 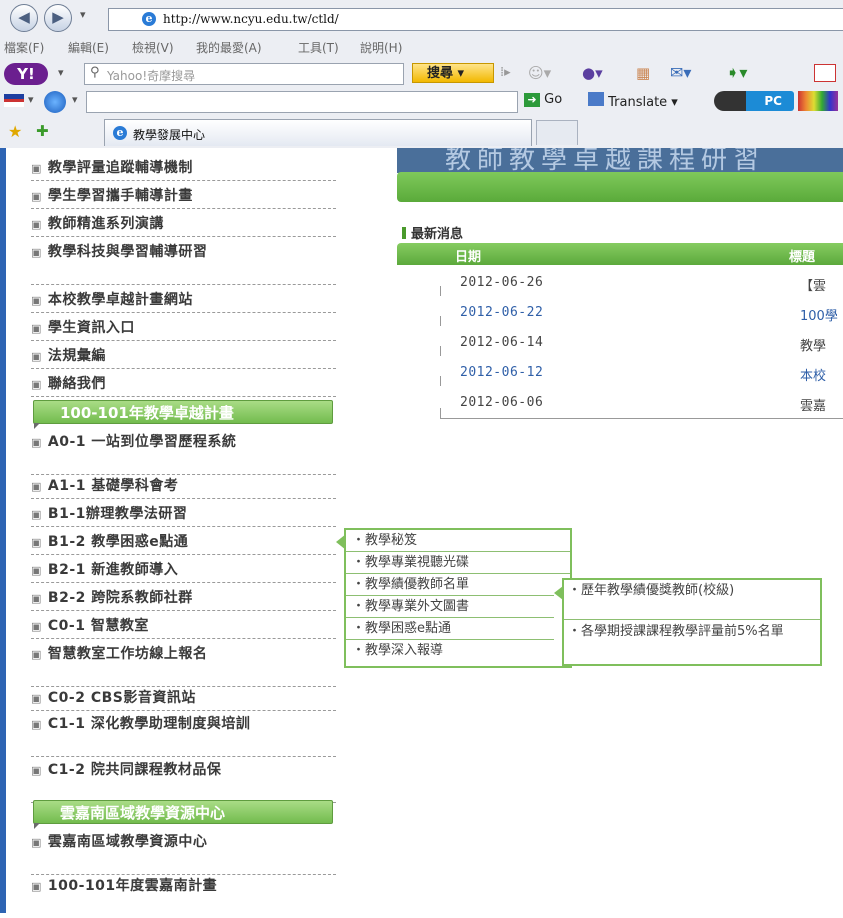 What do you see at coordinates (557, 132) in the screenshot?
I see `new-tab-button` at bounding box center [557, 132].